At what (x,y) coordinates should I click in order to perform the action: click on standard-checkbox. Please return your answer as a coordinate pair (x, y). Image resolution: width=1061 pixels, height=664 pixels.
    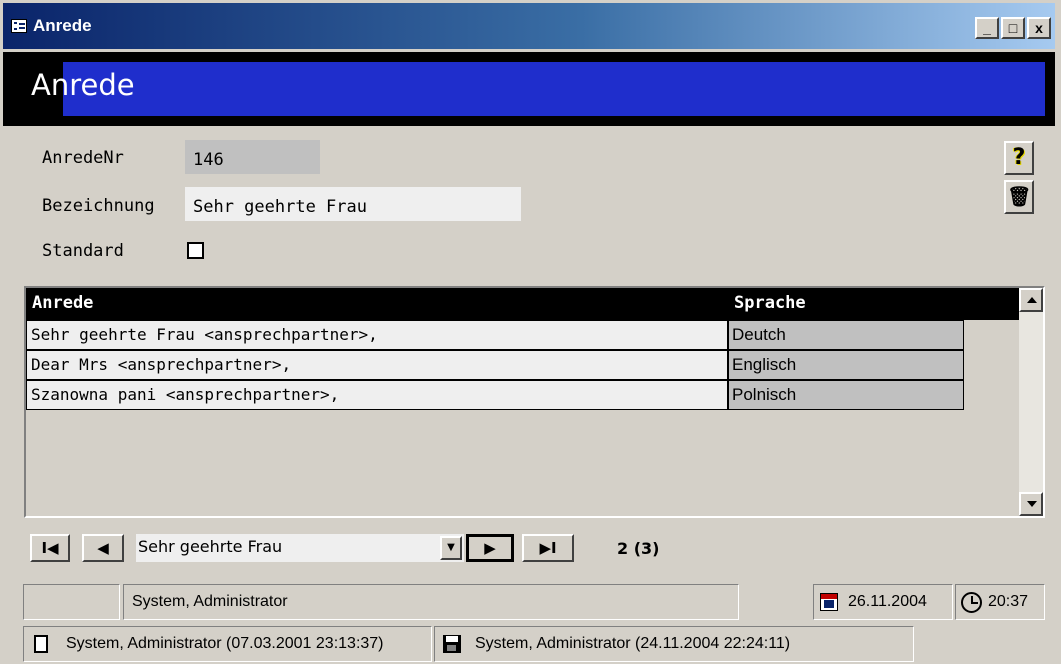
    Looking at the image, I should click on (195, 250).